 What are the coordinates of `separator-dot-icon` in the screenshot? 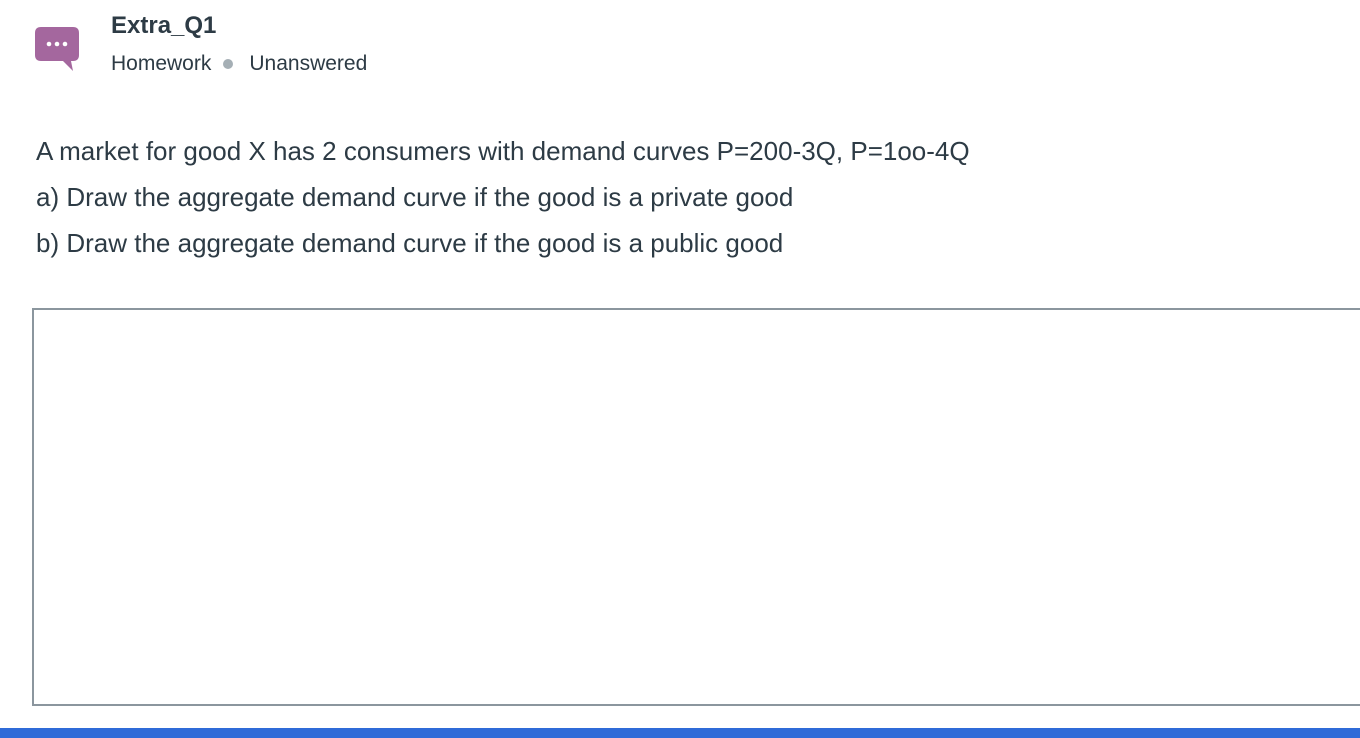 It's located at (228, 64).